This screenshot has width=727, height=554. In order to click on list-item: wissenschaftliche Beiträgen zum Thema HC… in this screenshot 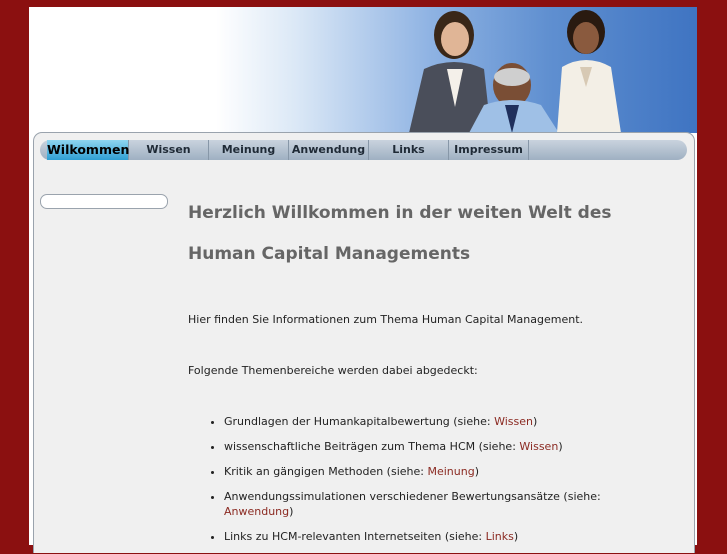, I will do `click(446, 446)`.